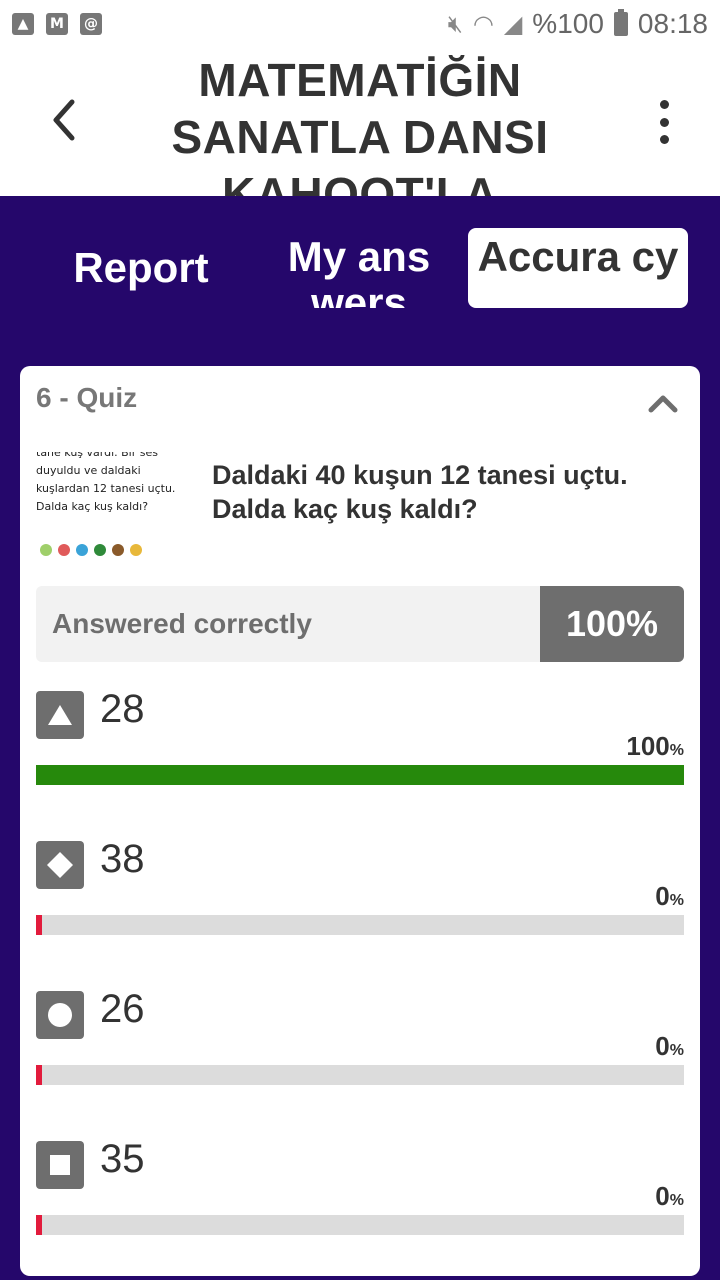  I want to click on birds-illustration, so click(91, 550).